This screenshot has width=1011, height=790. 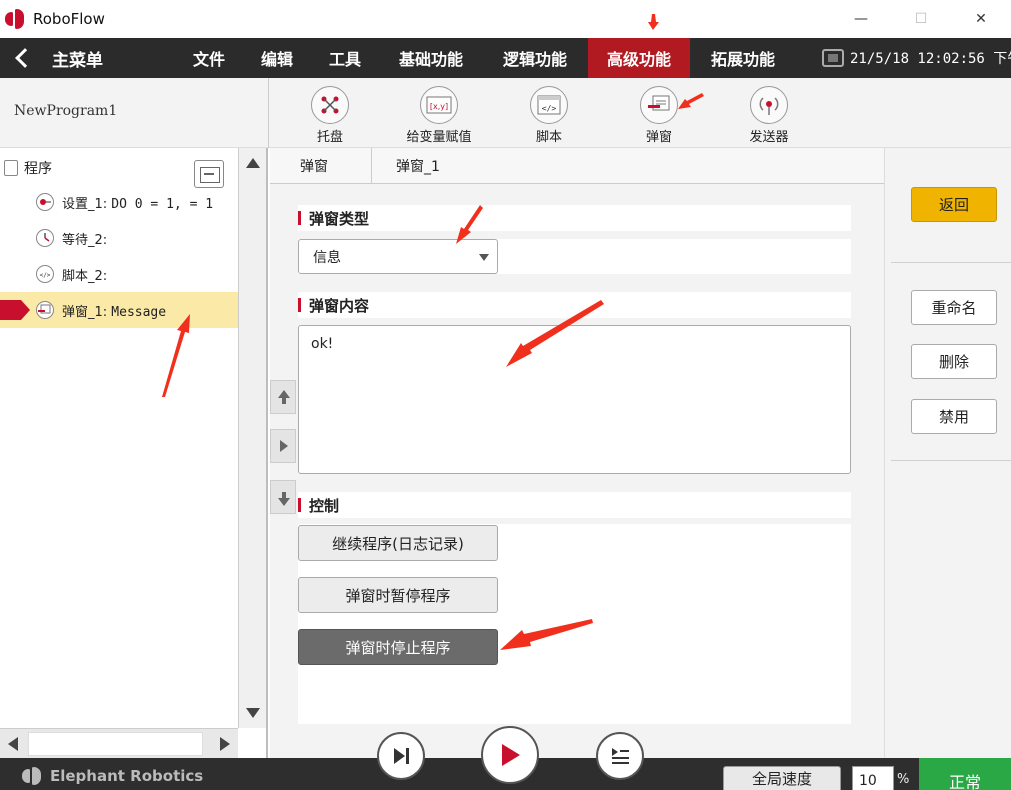 I want to click on menu-advanced-functions: 高级功能, so click(x=639, y=58).